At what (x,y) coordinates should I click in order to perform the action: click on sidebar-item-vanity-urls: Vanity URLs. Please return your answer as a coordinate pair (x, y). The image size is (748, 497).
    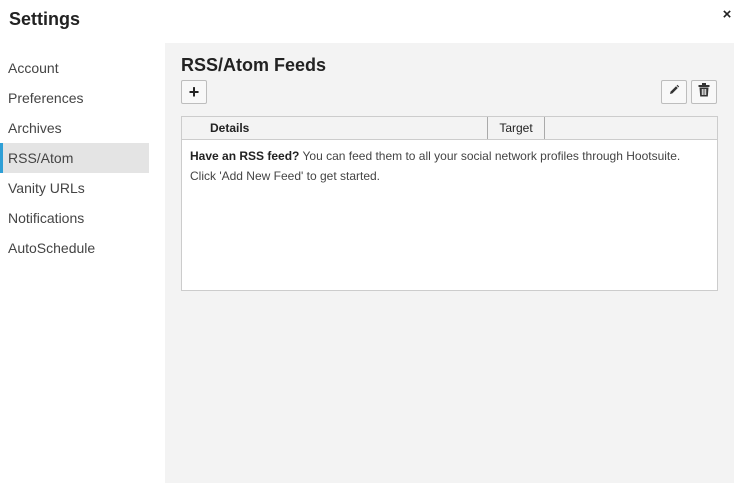
    Looking at the image, I should click on (74, 188).